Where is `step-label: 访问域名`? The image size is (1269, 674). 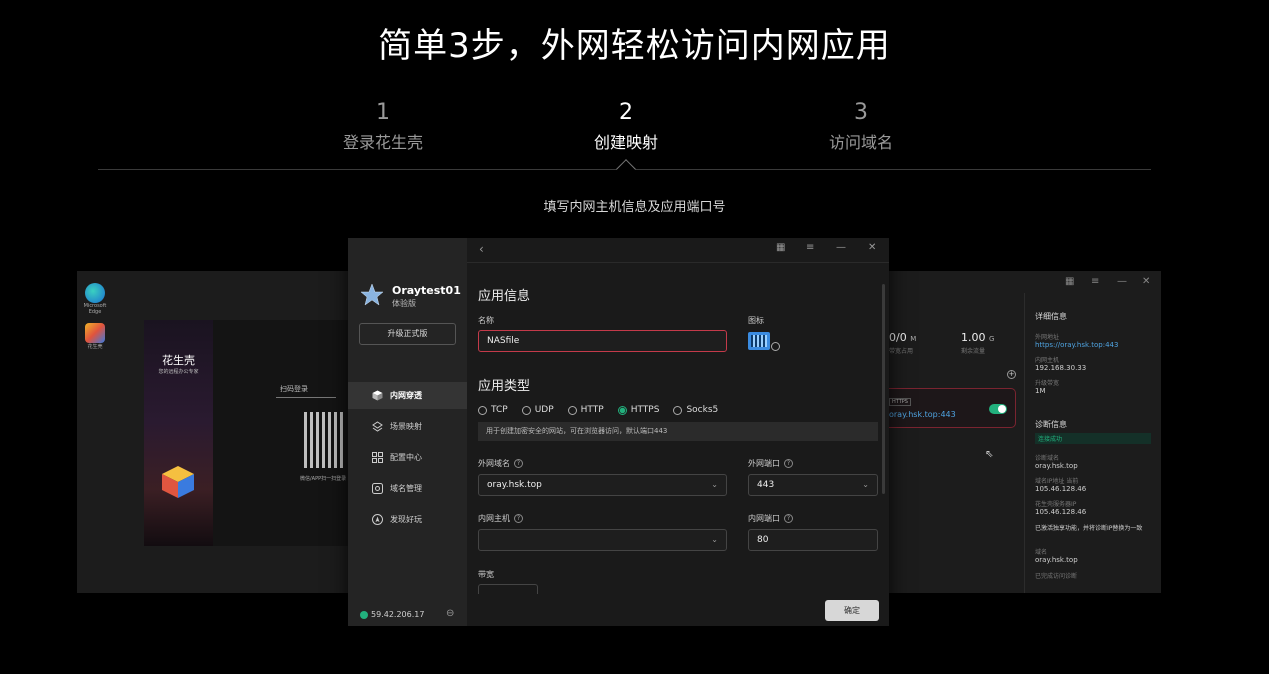 step-label: 访问域名 is located at coordinates (860, 142).